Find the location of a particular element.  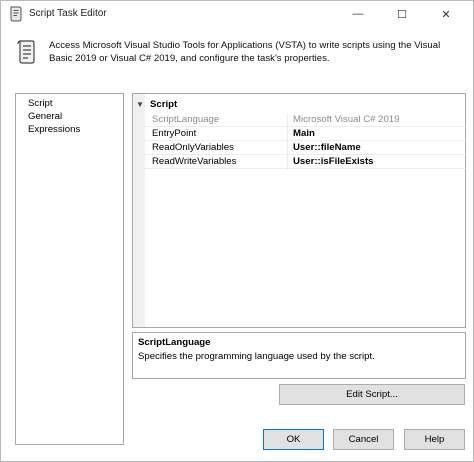

script-task-icon is located at coordinates (16, 14).